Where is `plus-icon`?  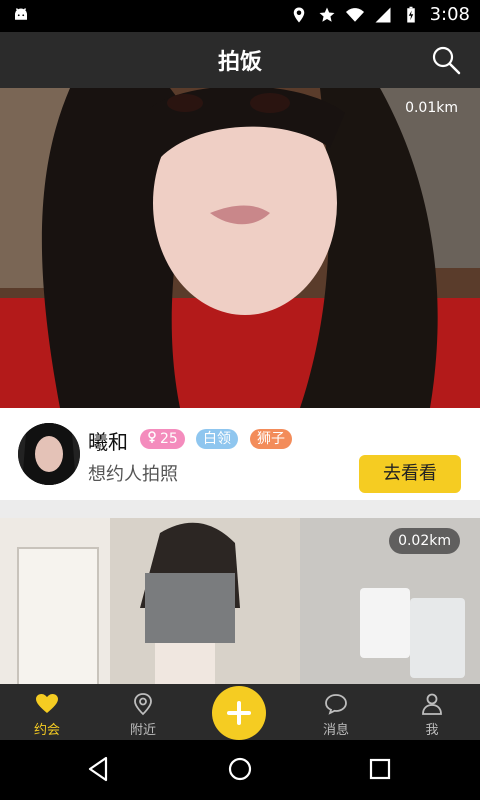 plus-icon is located at coordinates (239, 713).